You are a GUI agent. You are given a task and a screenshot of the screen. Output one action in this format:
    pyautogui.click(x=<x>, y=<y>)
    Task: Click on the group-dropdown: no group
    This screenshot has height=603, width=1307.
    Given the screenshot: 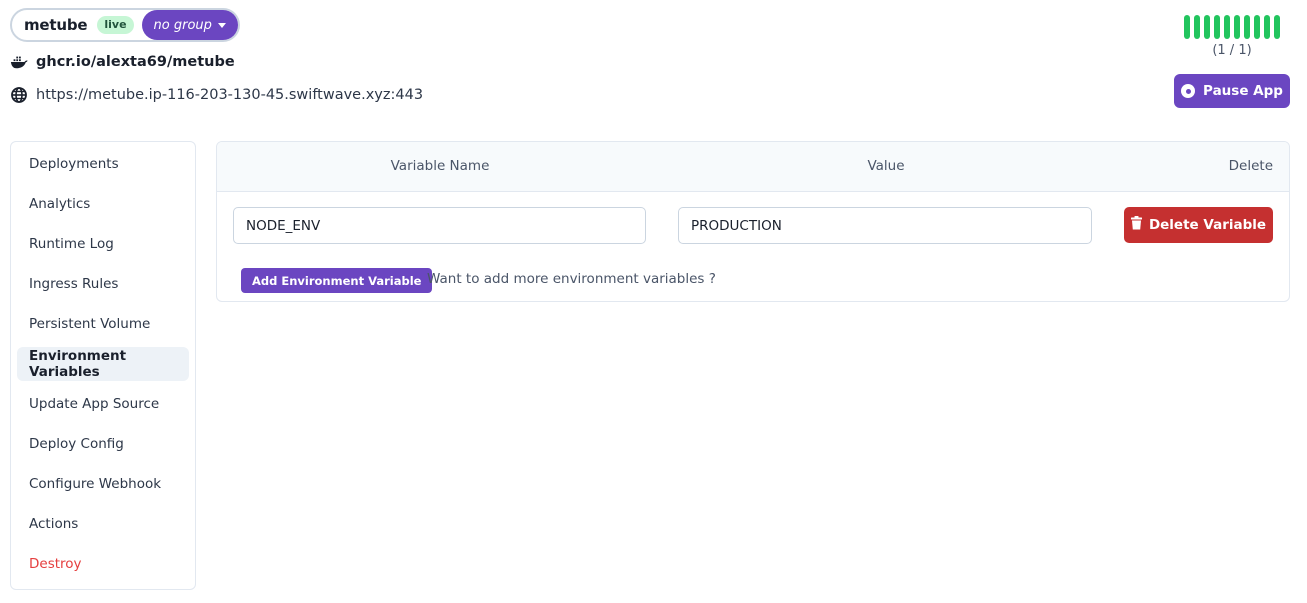 What is the action you would take?
    pyautogui.click(x=189, y=25)
    